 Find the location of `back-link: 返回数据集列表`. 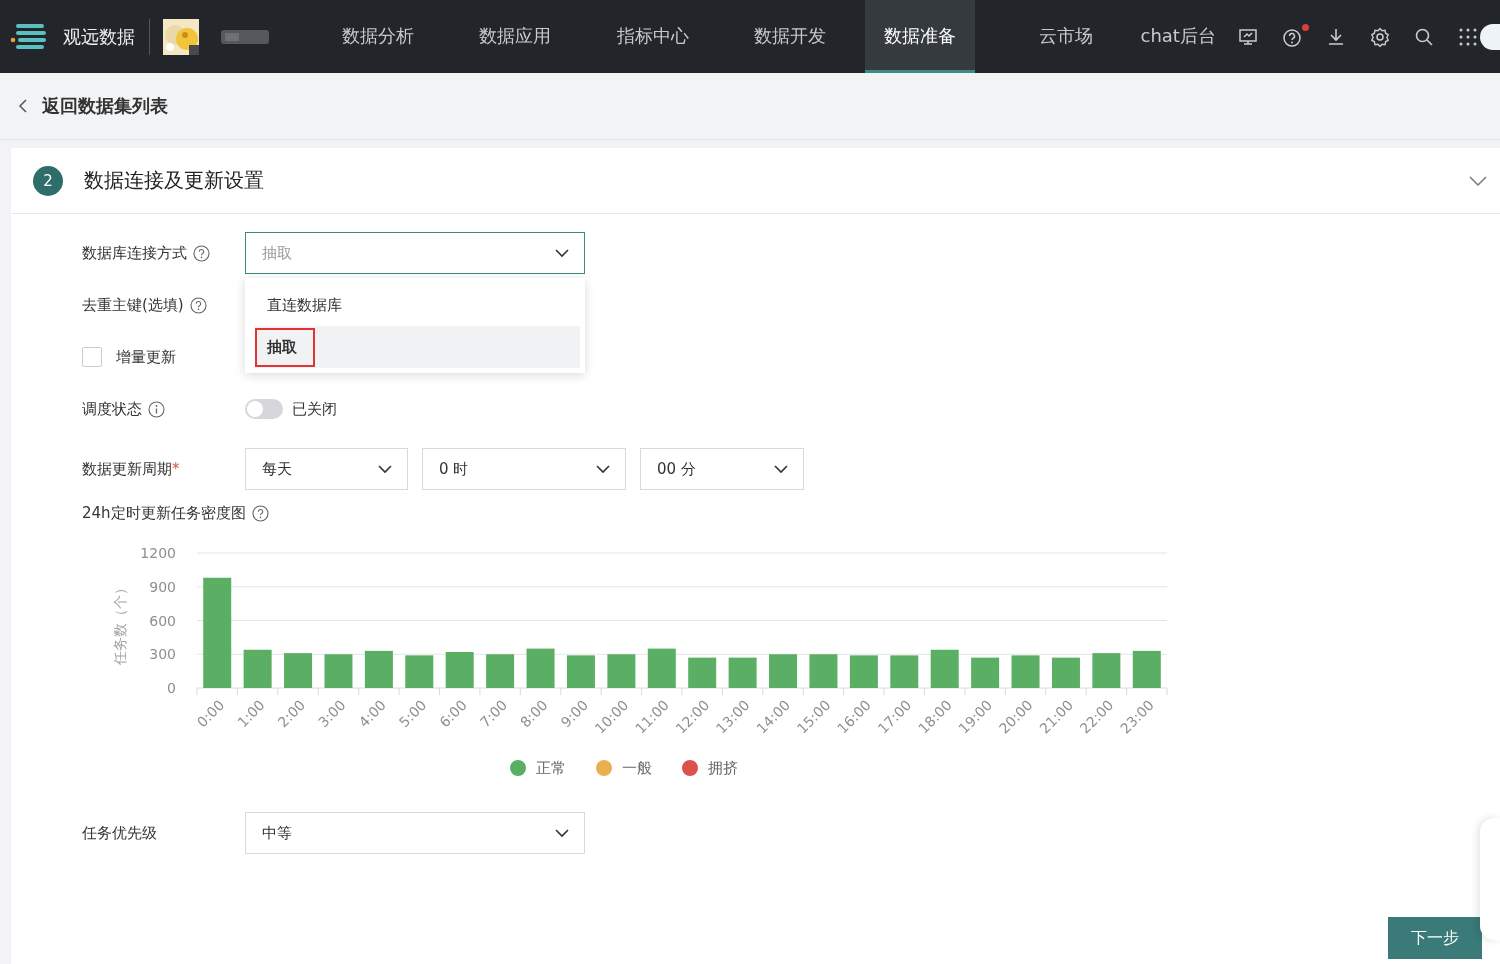

back-link: 返回数据集列表 is located at coordinates (93, 106).